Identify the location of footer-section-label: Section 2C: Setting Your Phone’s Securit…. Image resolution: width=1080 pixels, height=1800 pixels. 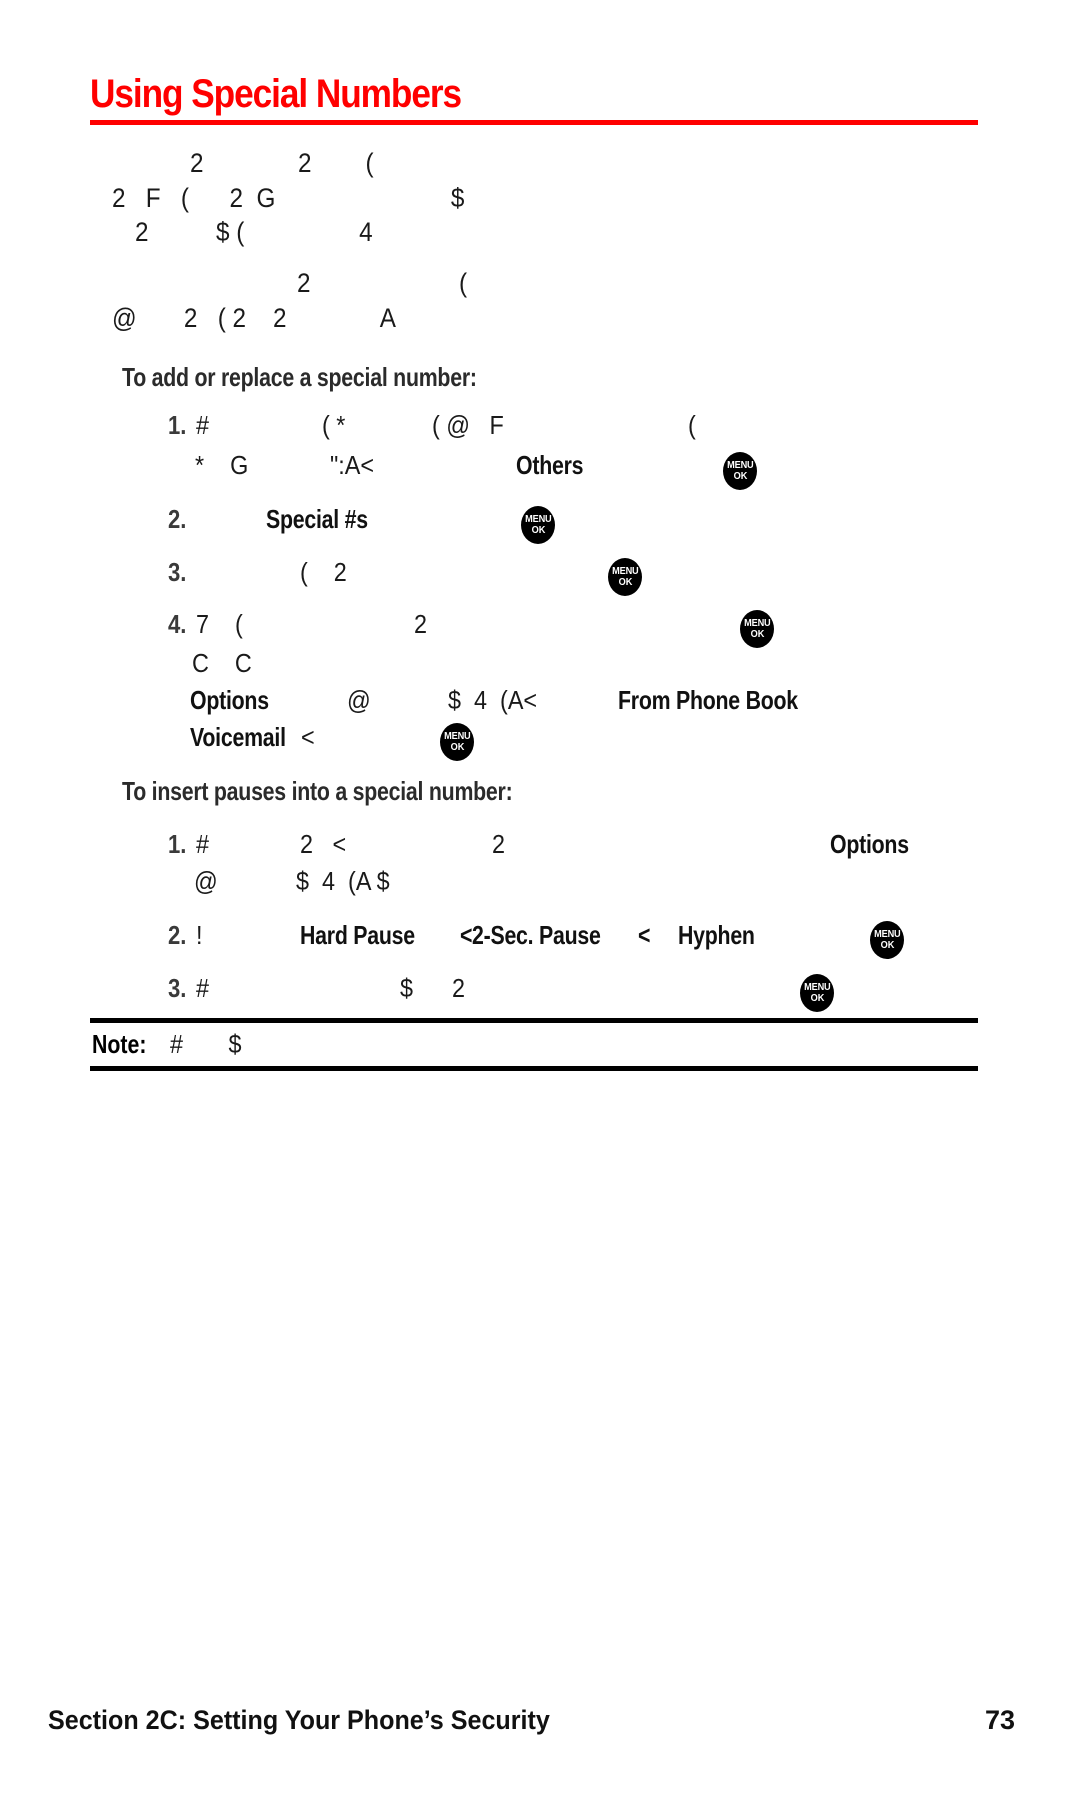
(299, 1720).